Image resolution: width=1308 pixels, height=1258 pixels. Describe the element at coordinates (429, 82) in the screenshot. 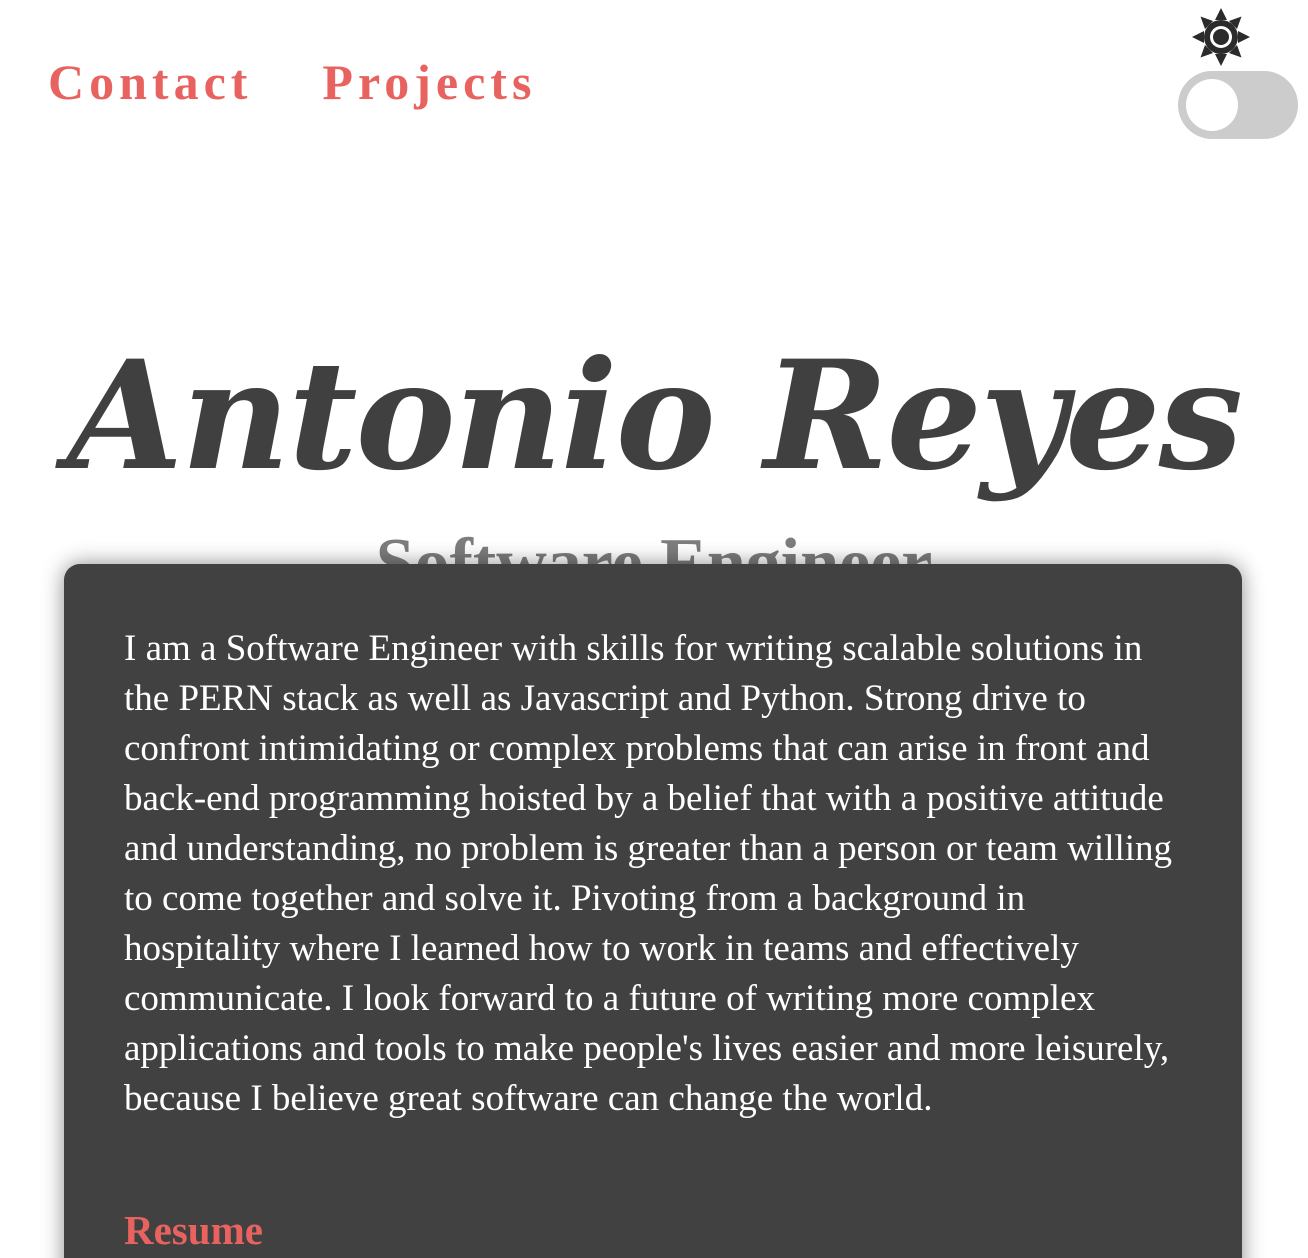

I see `nav-link-projects: Projects` at that location.